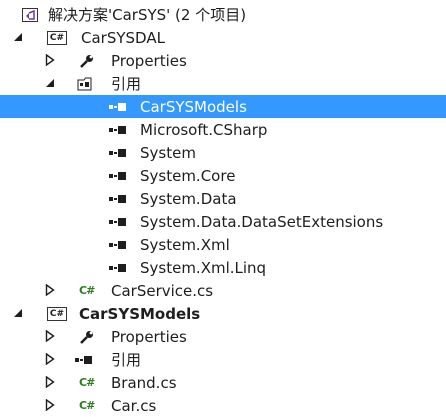 This screenshot has height=417, width=446. What do you see at coordinates (123, 38) in the screenshot?
I see `project-label: CarSYSDAL` at bounding box center [123, 38].